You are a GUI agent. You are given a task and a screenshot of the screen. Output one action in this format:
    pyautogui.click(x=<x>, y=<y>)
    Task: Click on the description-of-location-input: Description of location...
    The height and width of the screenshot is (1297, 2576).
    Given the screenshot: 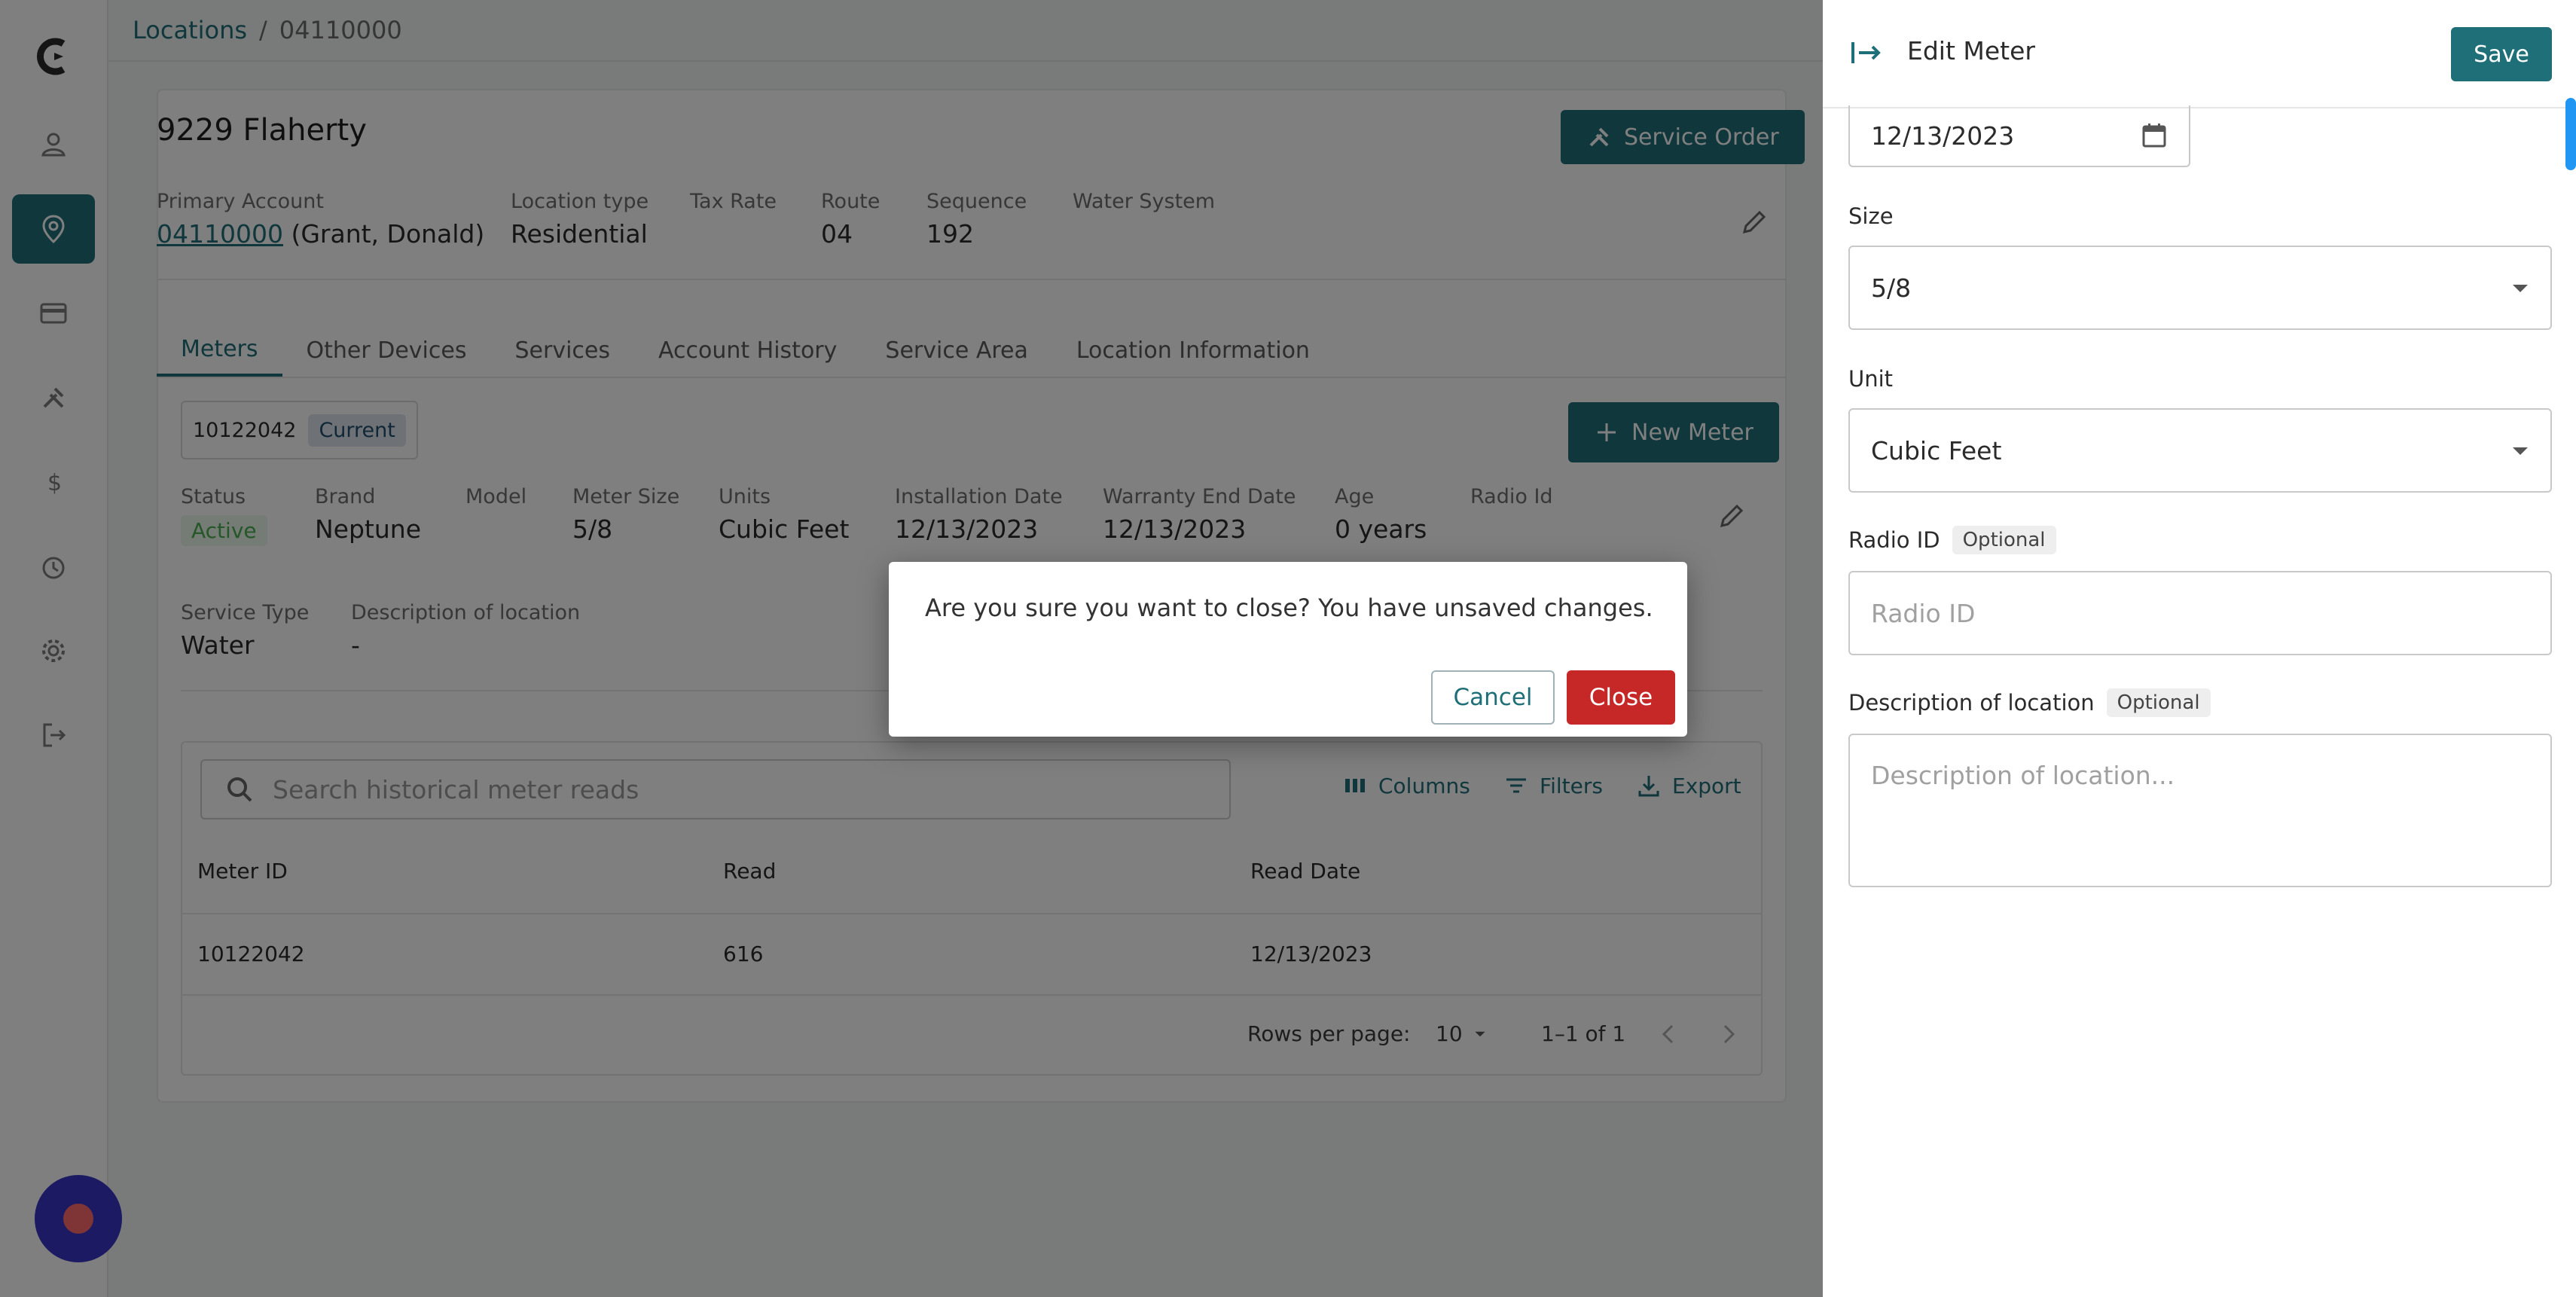 What is the action you would take?
    pyautogui.click(x=2200, y=810)
    